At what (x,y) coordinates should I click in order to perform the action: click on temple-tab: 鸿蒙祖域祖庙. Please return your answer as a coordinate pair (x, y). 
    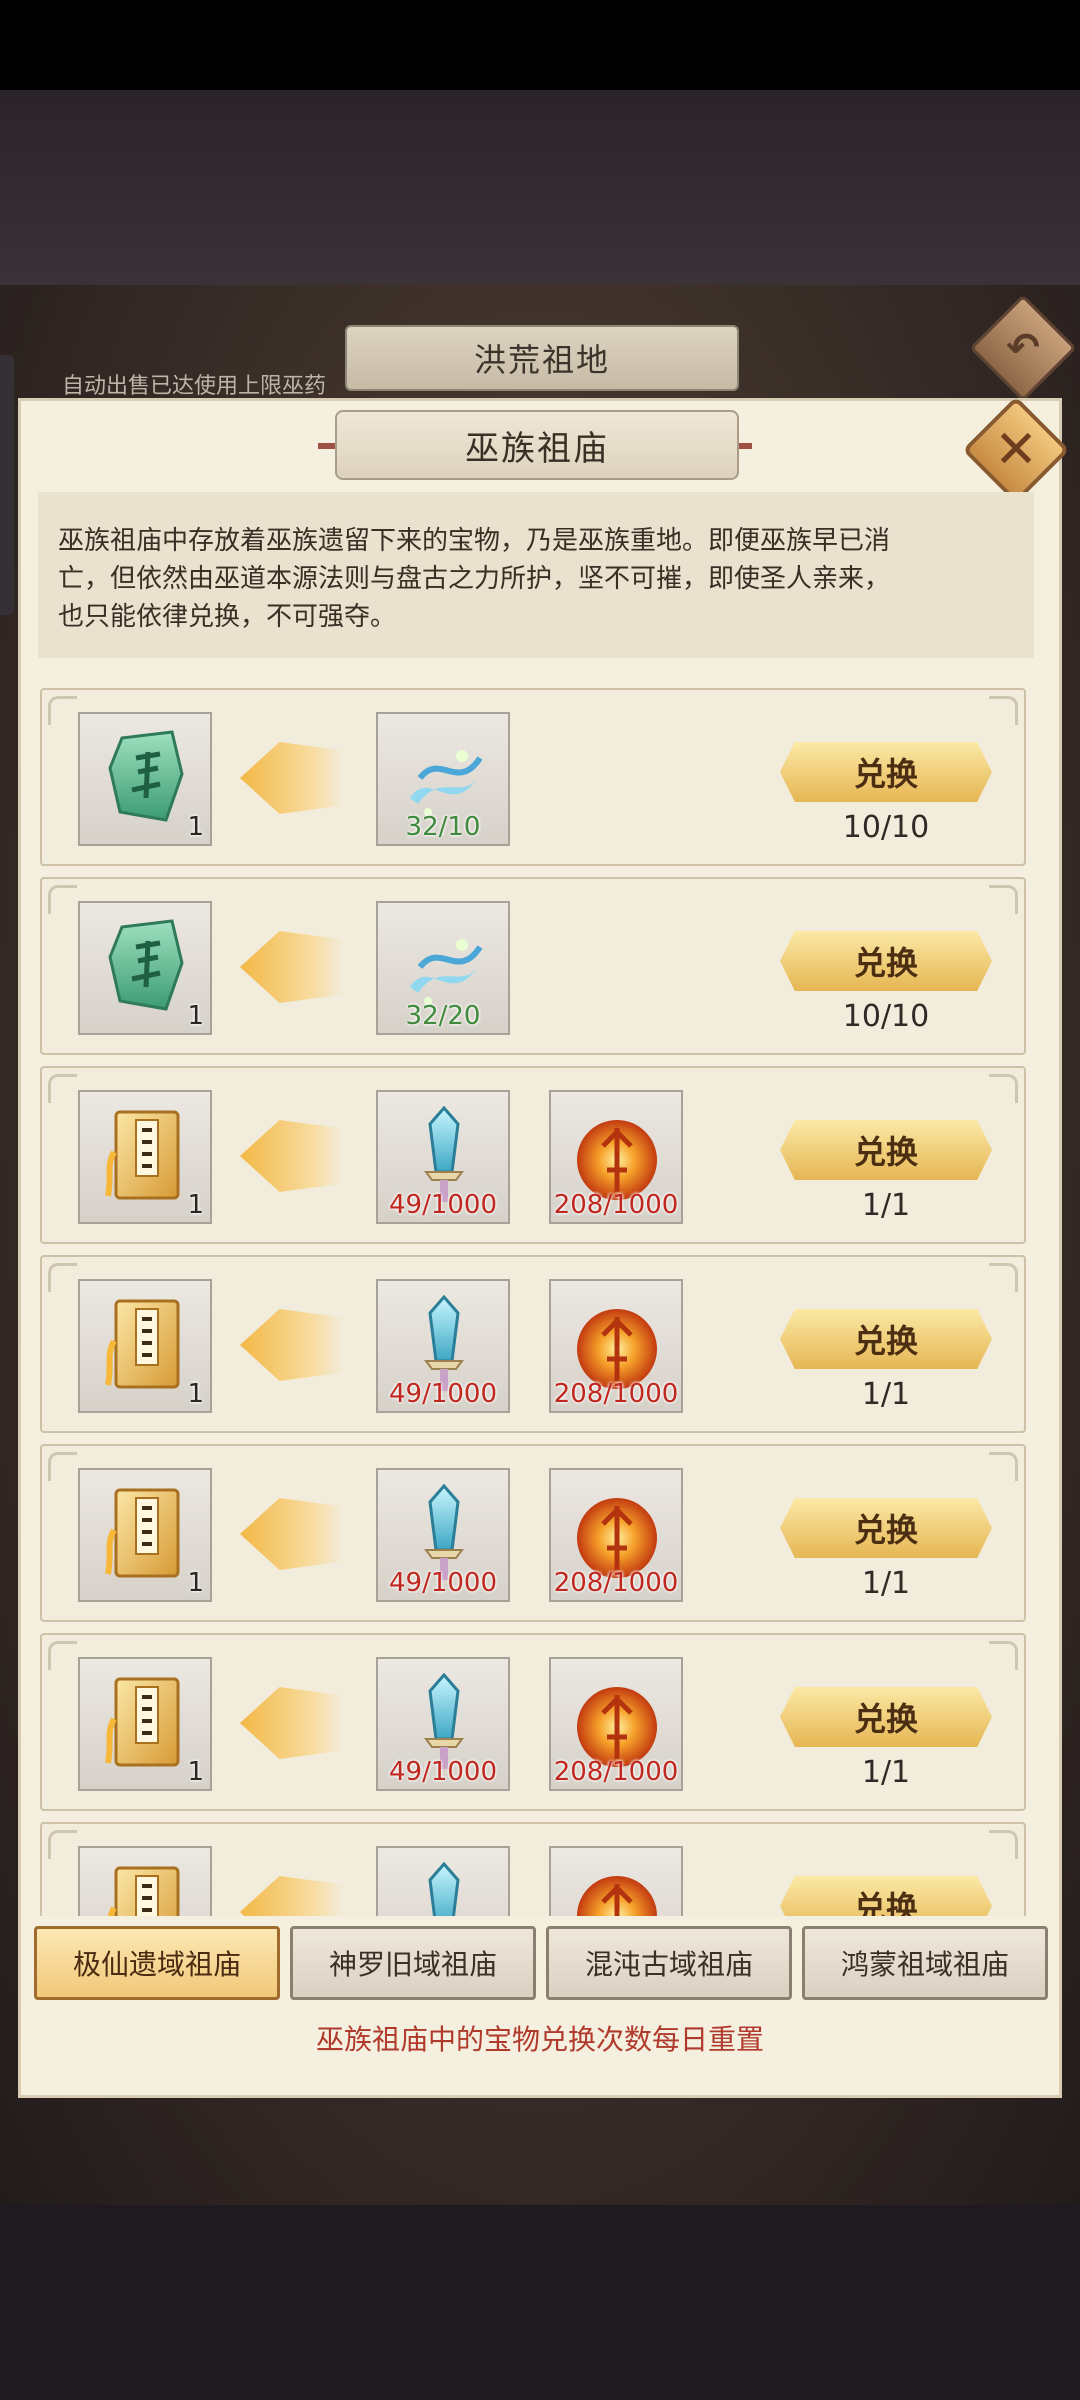
    Looking at the image, I should click on (925, 1963).